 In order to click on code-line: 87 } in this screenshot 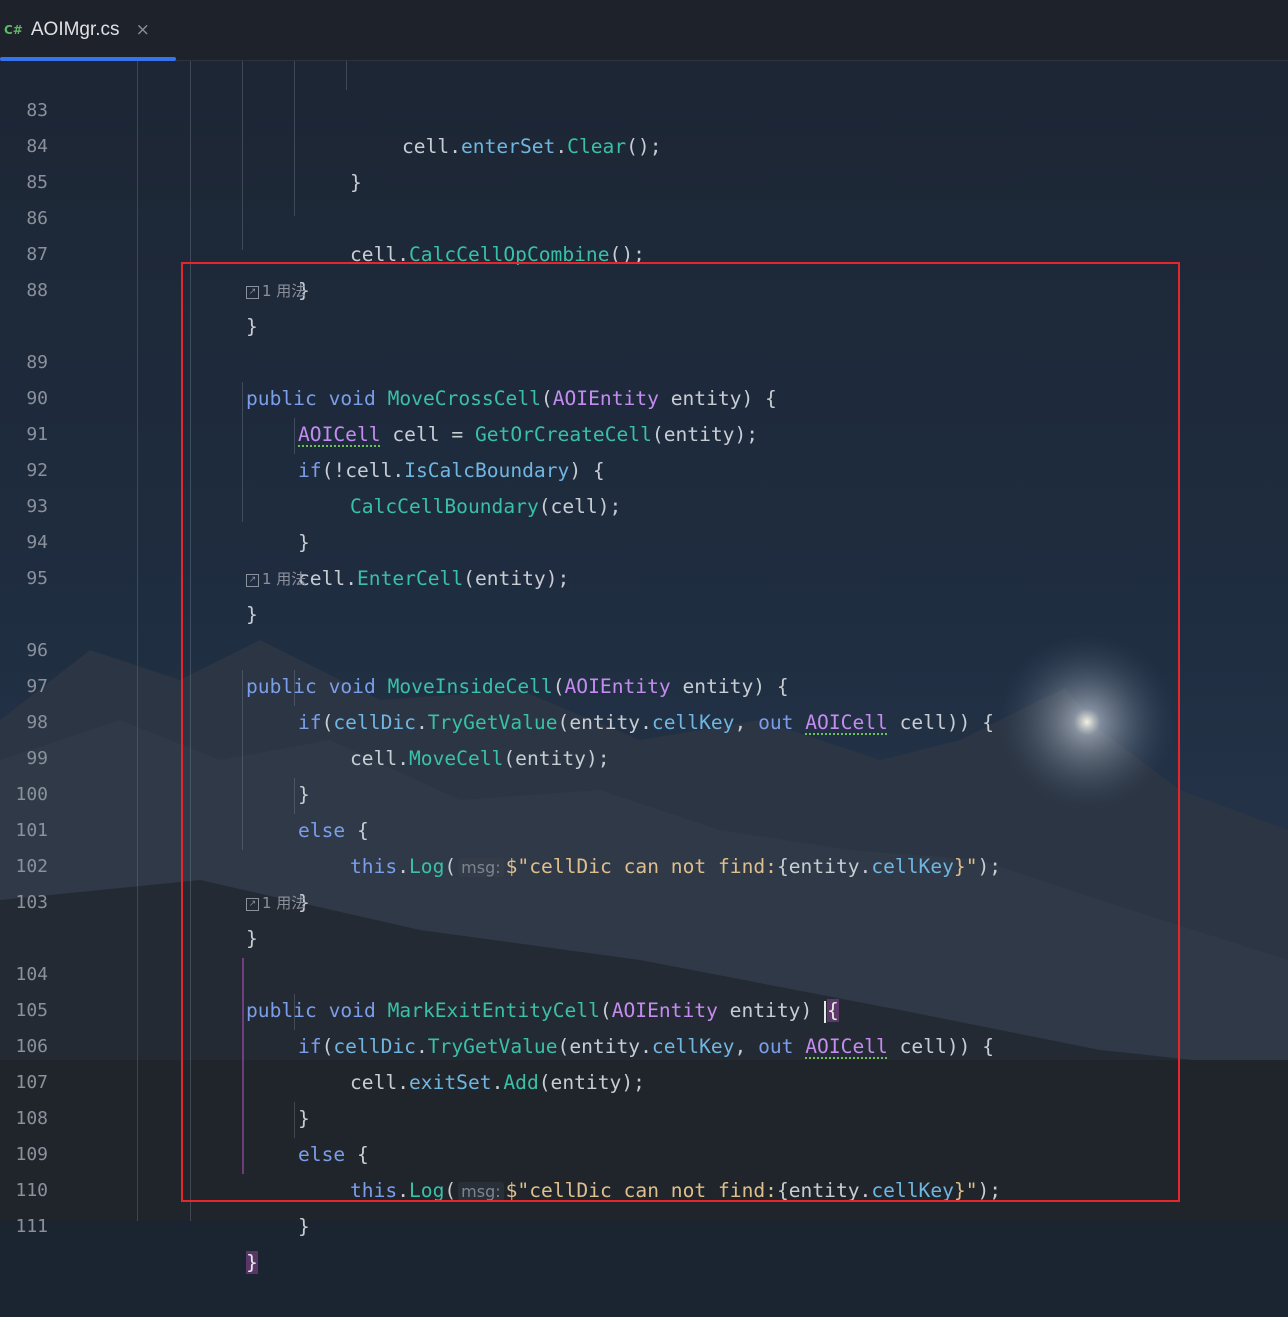, I will do `click(644, 251)`.